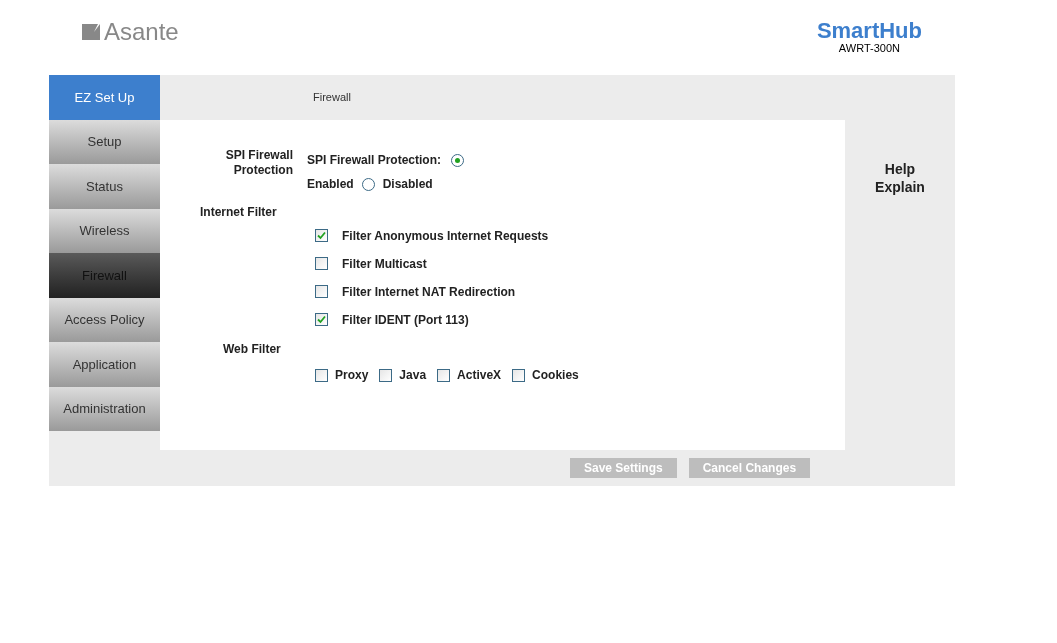 The width and height of the screenshot is (1057, 643). I want to click on radio-label: Enabled, so click(330, 184).